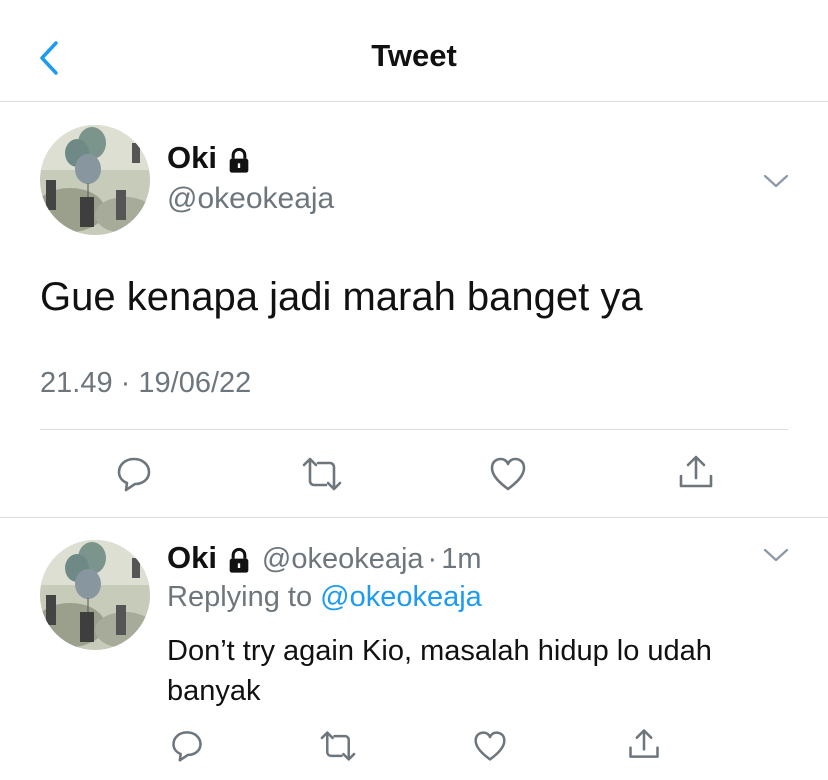 The image size is (828, 780). What do you see at coordinates (250, 199) in the screenshot?
I see `author-handle: @okeokeaja` at bounding box center [250, 199].